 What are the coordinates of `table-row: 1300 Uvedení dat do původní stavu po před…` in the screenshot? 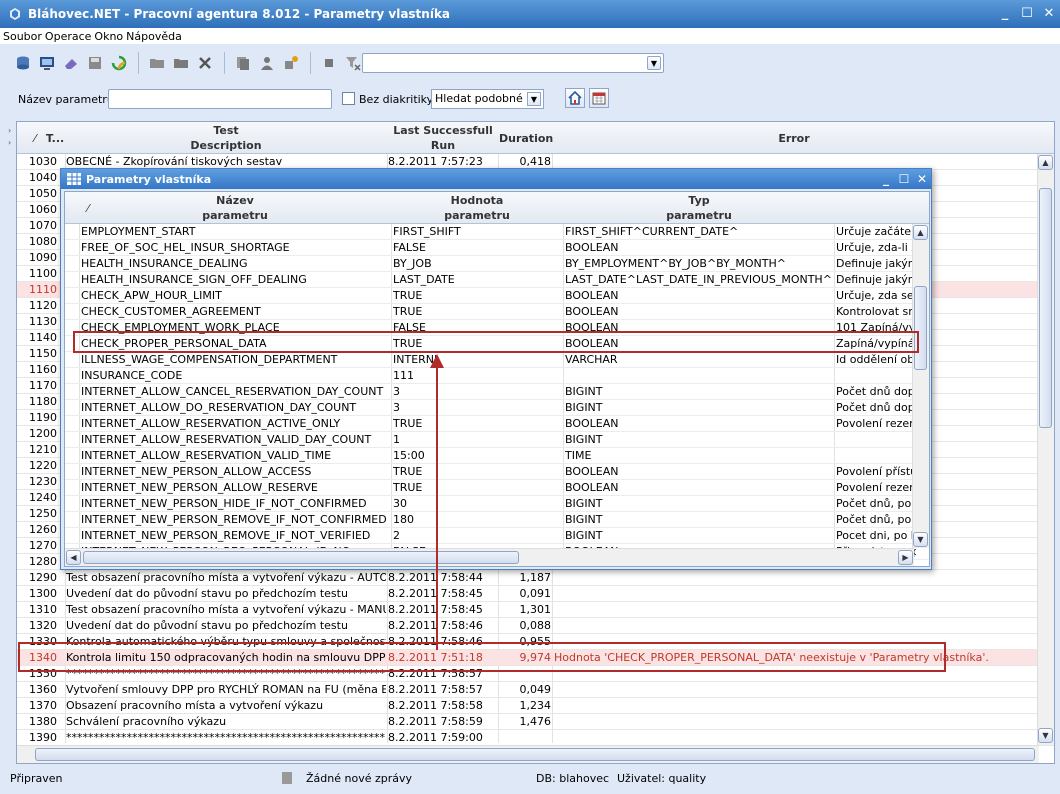 It's located at (535, 594).